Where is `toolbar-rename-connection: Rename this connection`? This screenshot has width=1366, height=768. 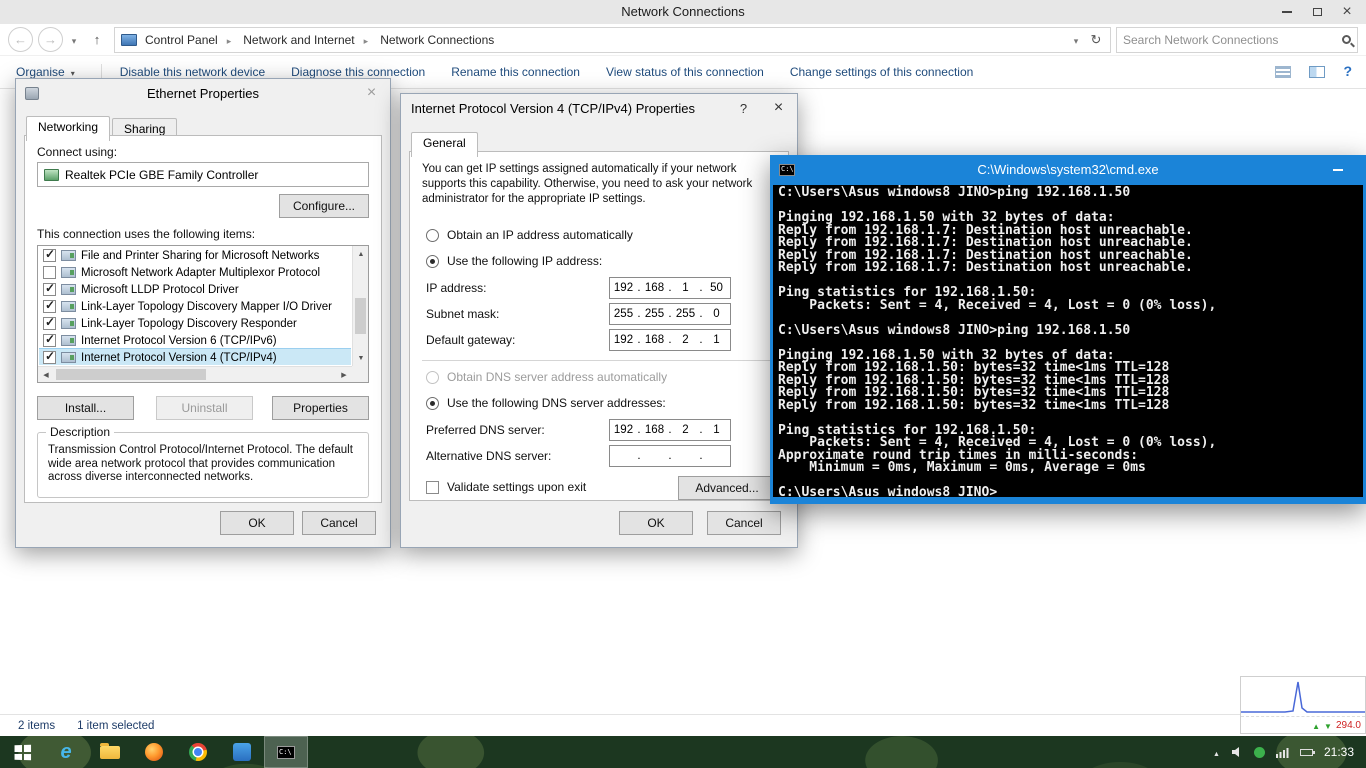
toolbar-rename-connection: Rename this connection is located at coordinates (515, 72).